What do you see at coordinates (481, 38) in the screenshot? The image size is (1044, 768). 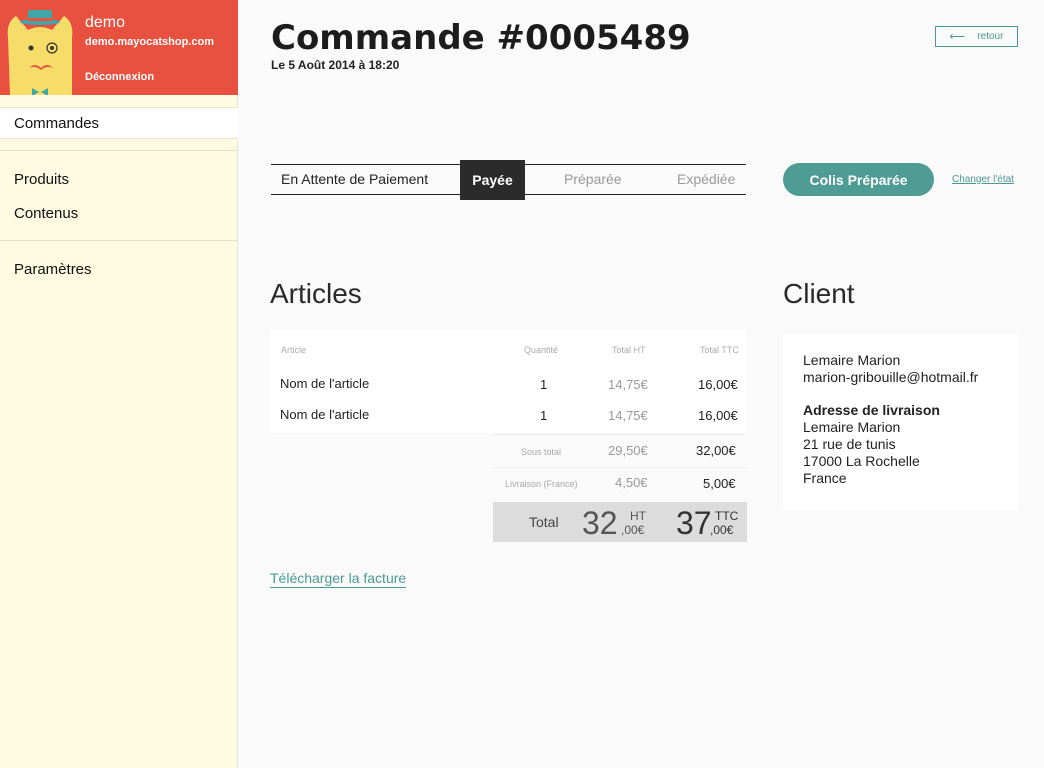 I see `page-title: Commande #0005489` at bounding box center [481, 38].